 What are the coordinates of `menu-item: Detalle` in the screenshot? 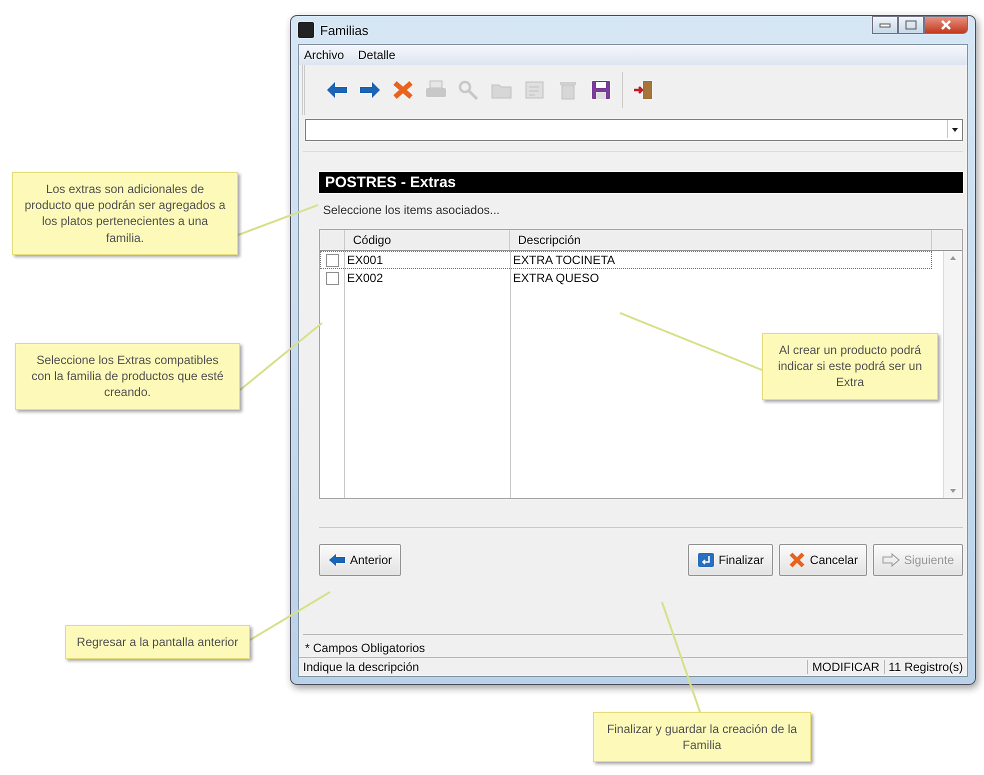 It's located at (377, 55).